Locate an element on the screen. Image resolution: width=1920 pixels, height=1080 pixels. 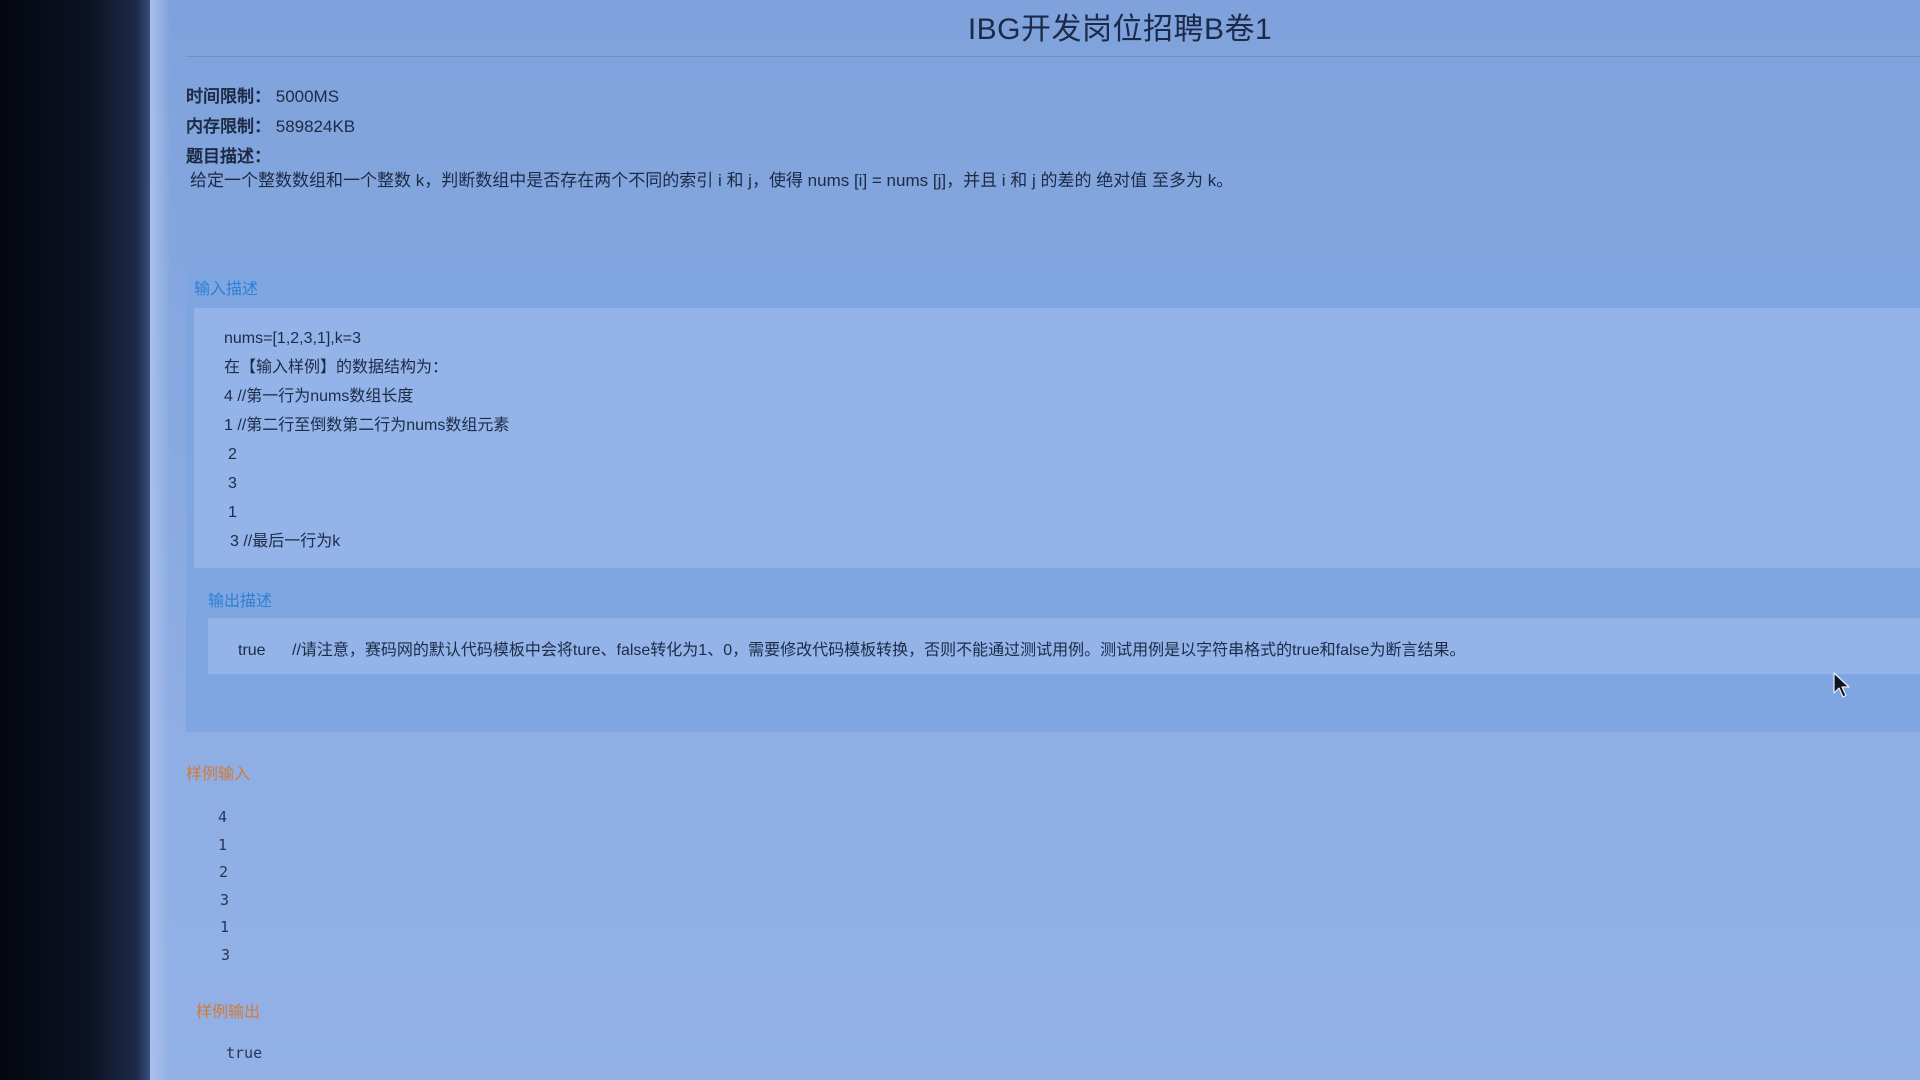
sample-input-line: 2 is located at coordinates (224, 872).